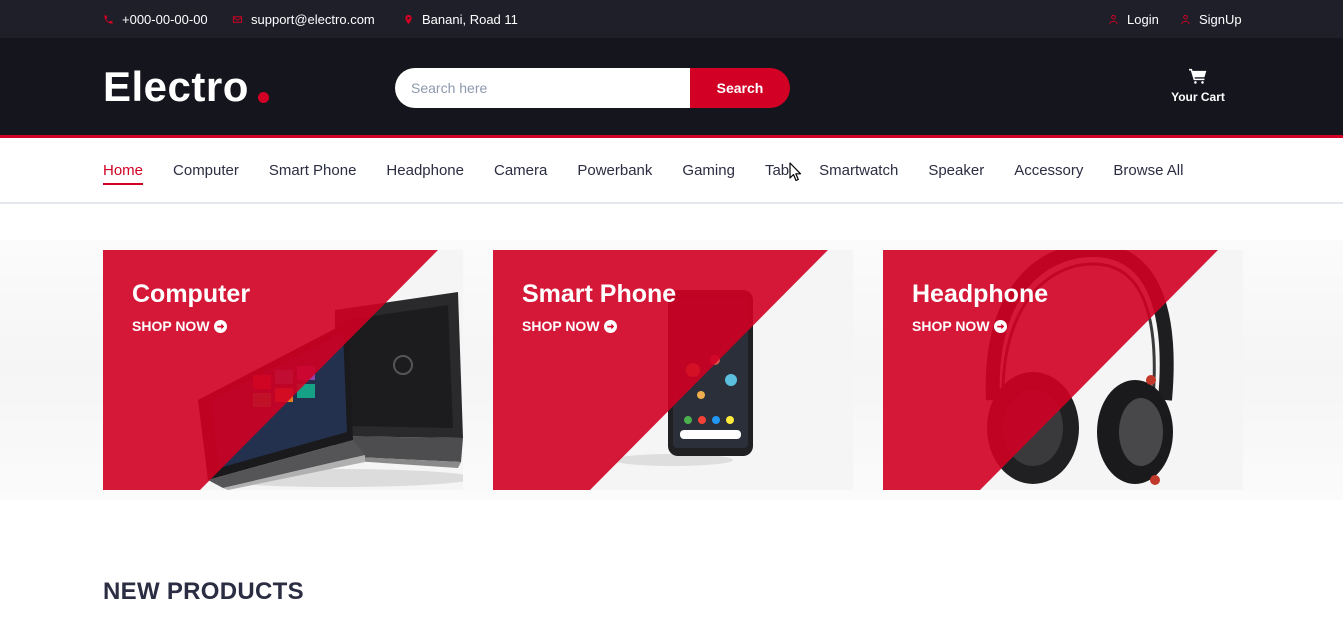  Describe the element at coordinates (1198, 97) in the screenshot. I see `cart-label: Your Cart` at that location.